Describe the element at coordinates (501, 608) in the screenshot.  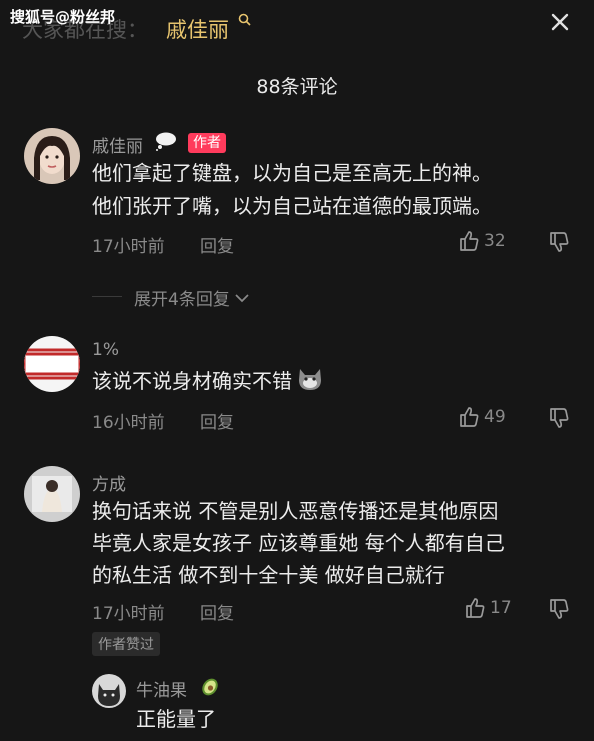
I see `like-count: 17` at that location.